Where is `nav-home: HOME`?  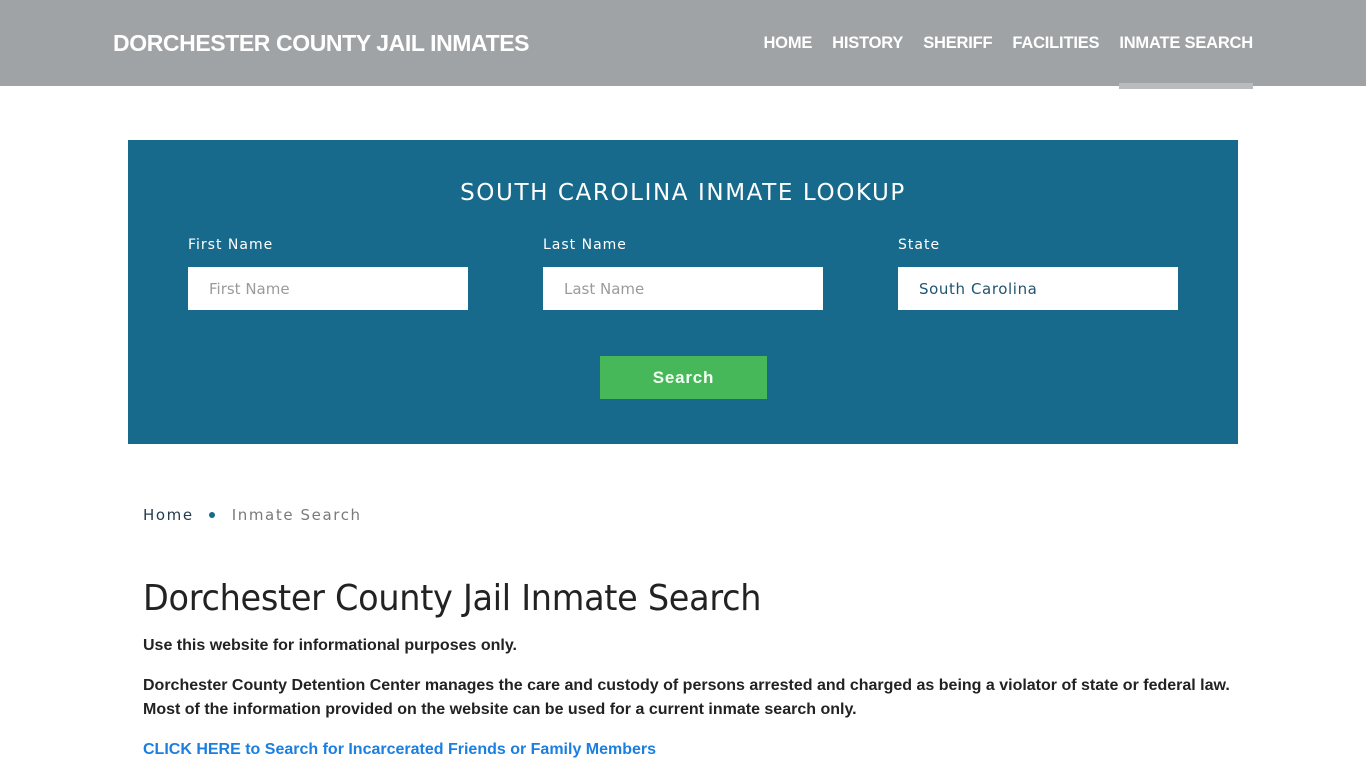 nav-home: HOME is located at coordinates (787, 43).